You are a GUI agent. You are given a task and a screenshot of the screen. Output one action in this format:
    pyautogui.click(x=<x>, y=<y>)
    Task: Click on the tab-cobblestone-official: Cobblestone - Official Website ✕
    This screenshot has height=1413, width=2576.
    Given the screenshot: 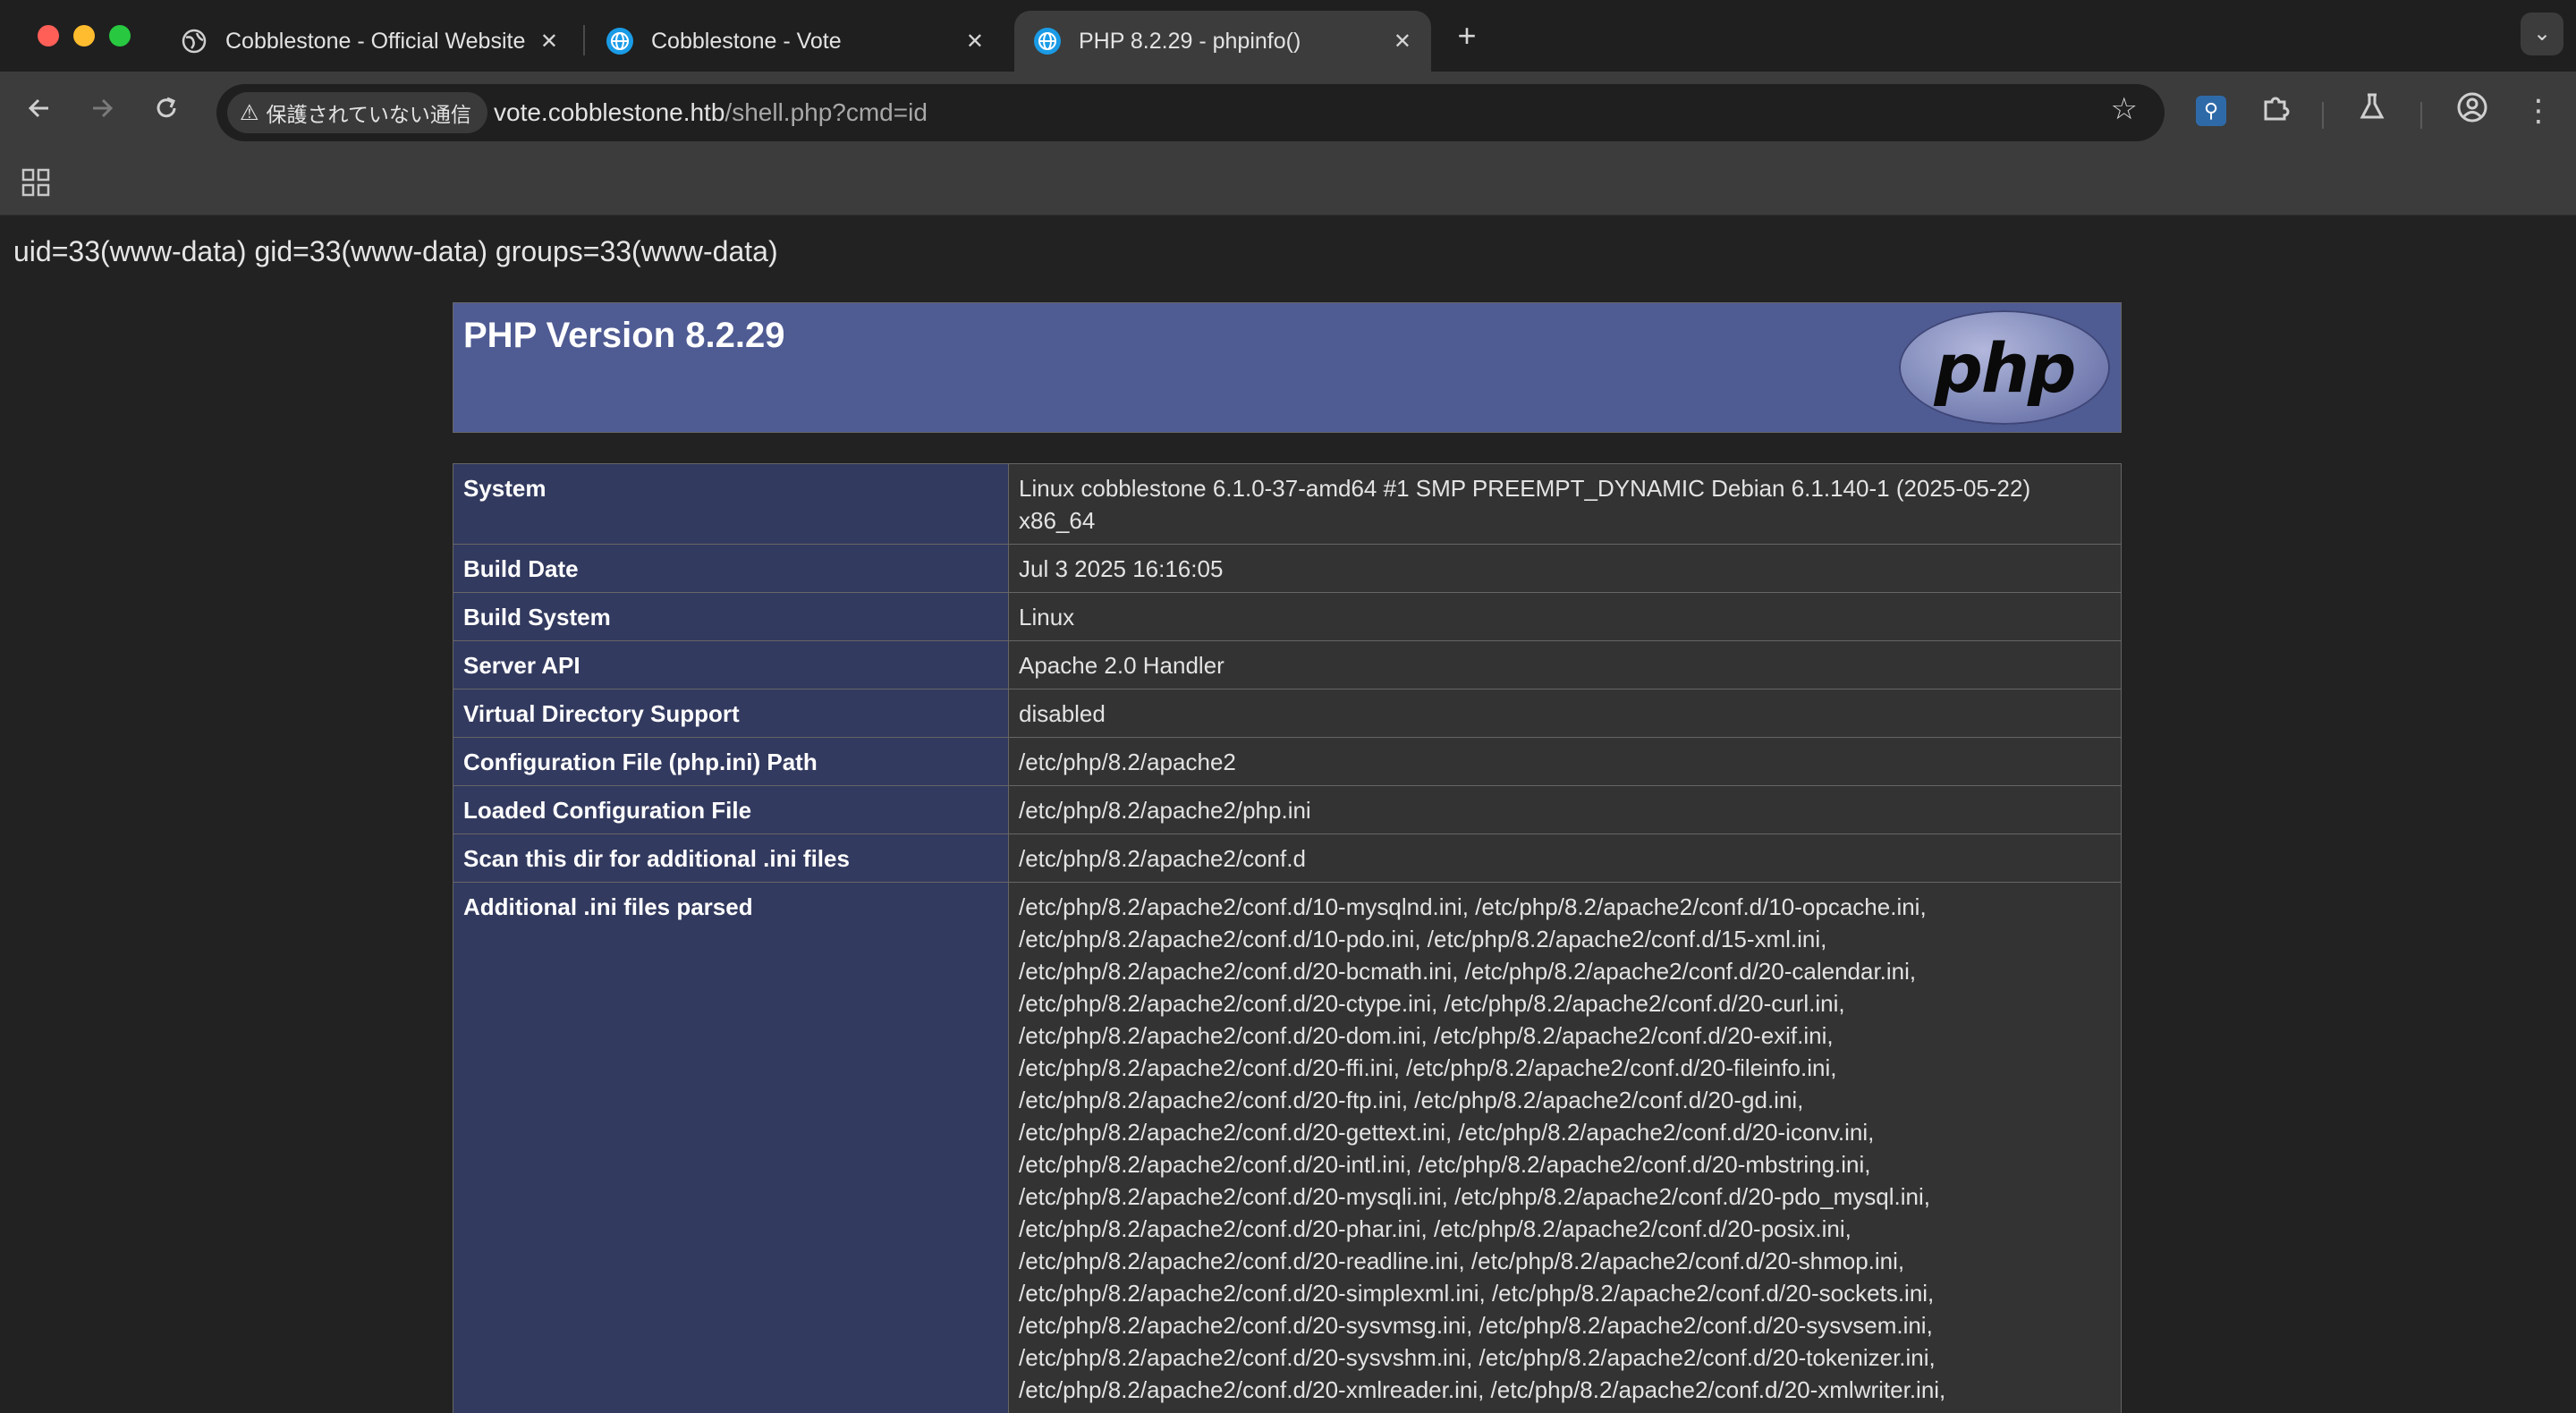 What is the action you would take?
    pyautogui.click(x=369, y=41)
    